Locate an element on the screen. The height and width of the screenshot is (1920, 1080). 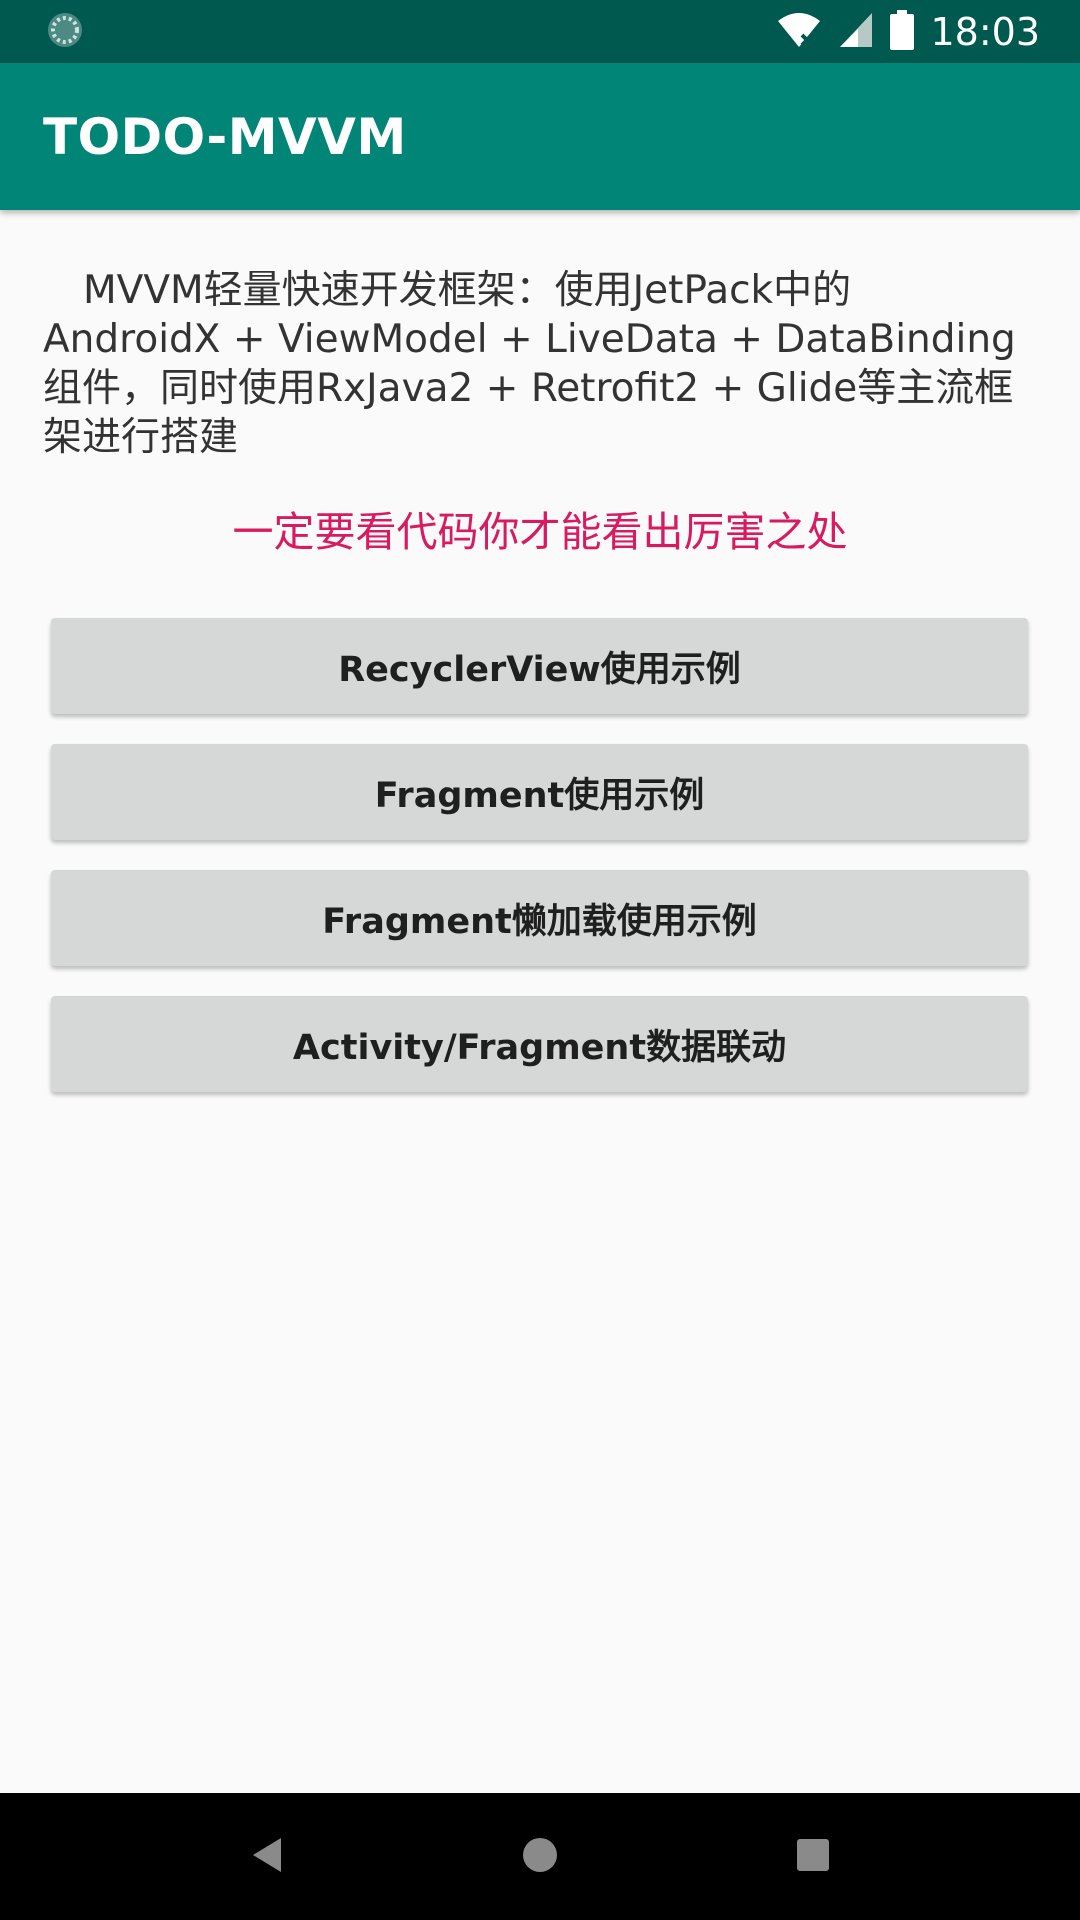
home-icon is located at coordinates (540, 1857).